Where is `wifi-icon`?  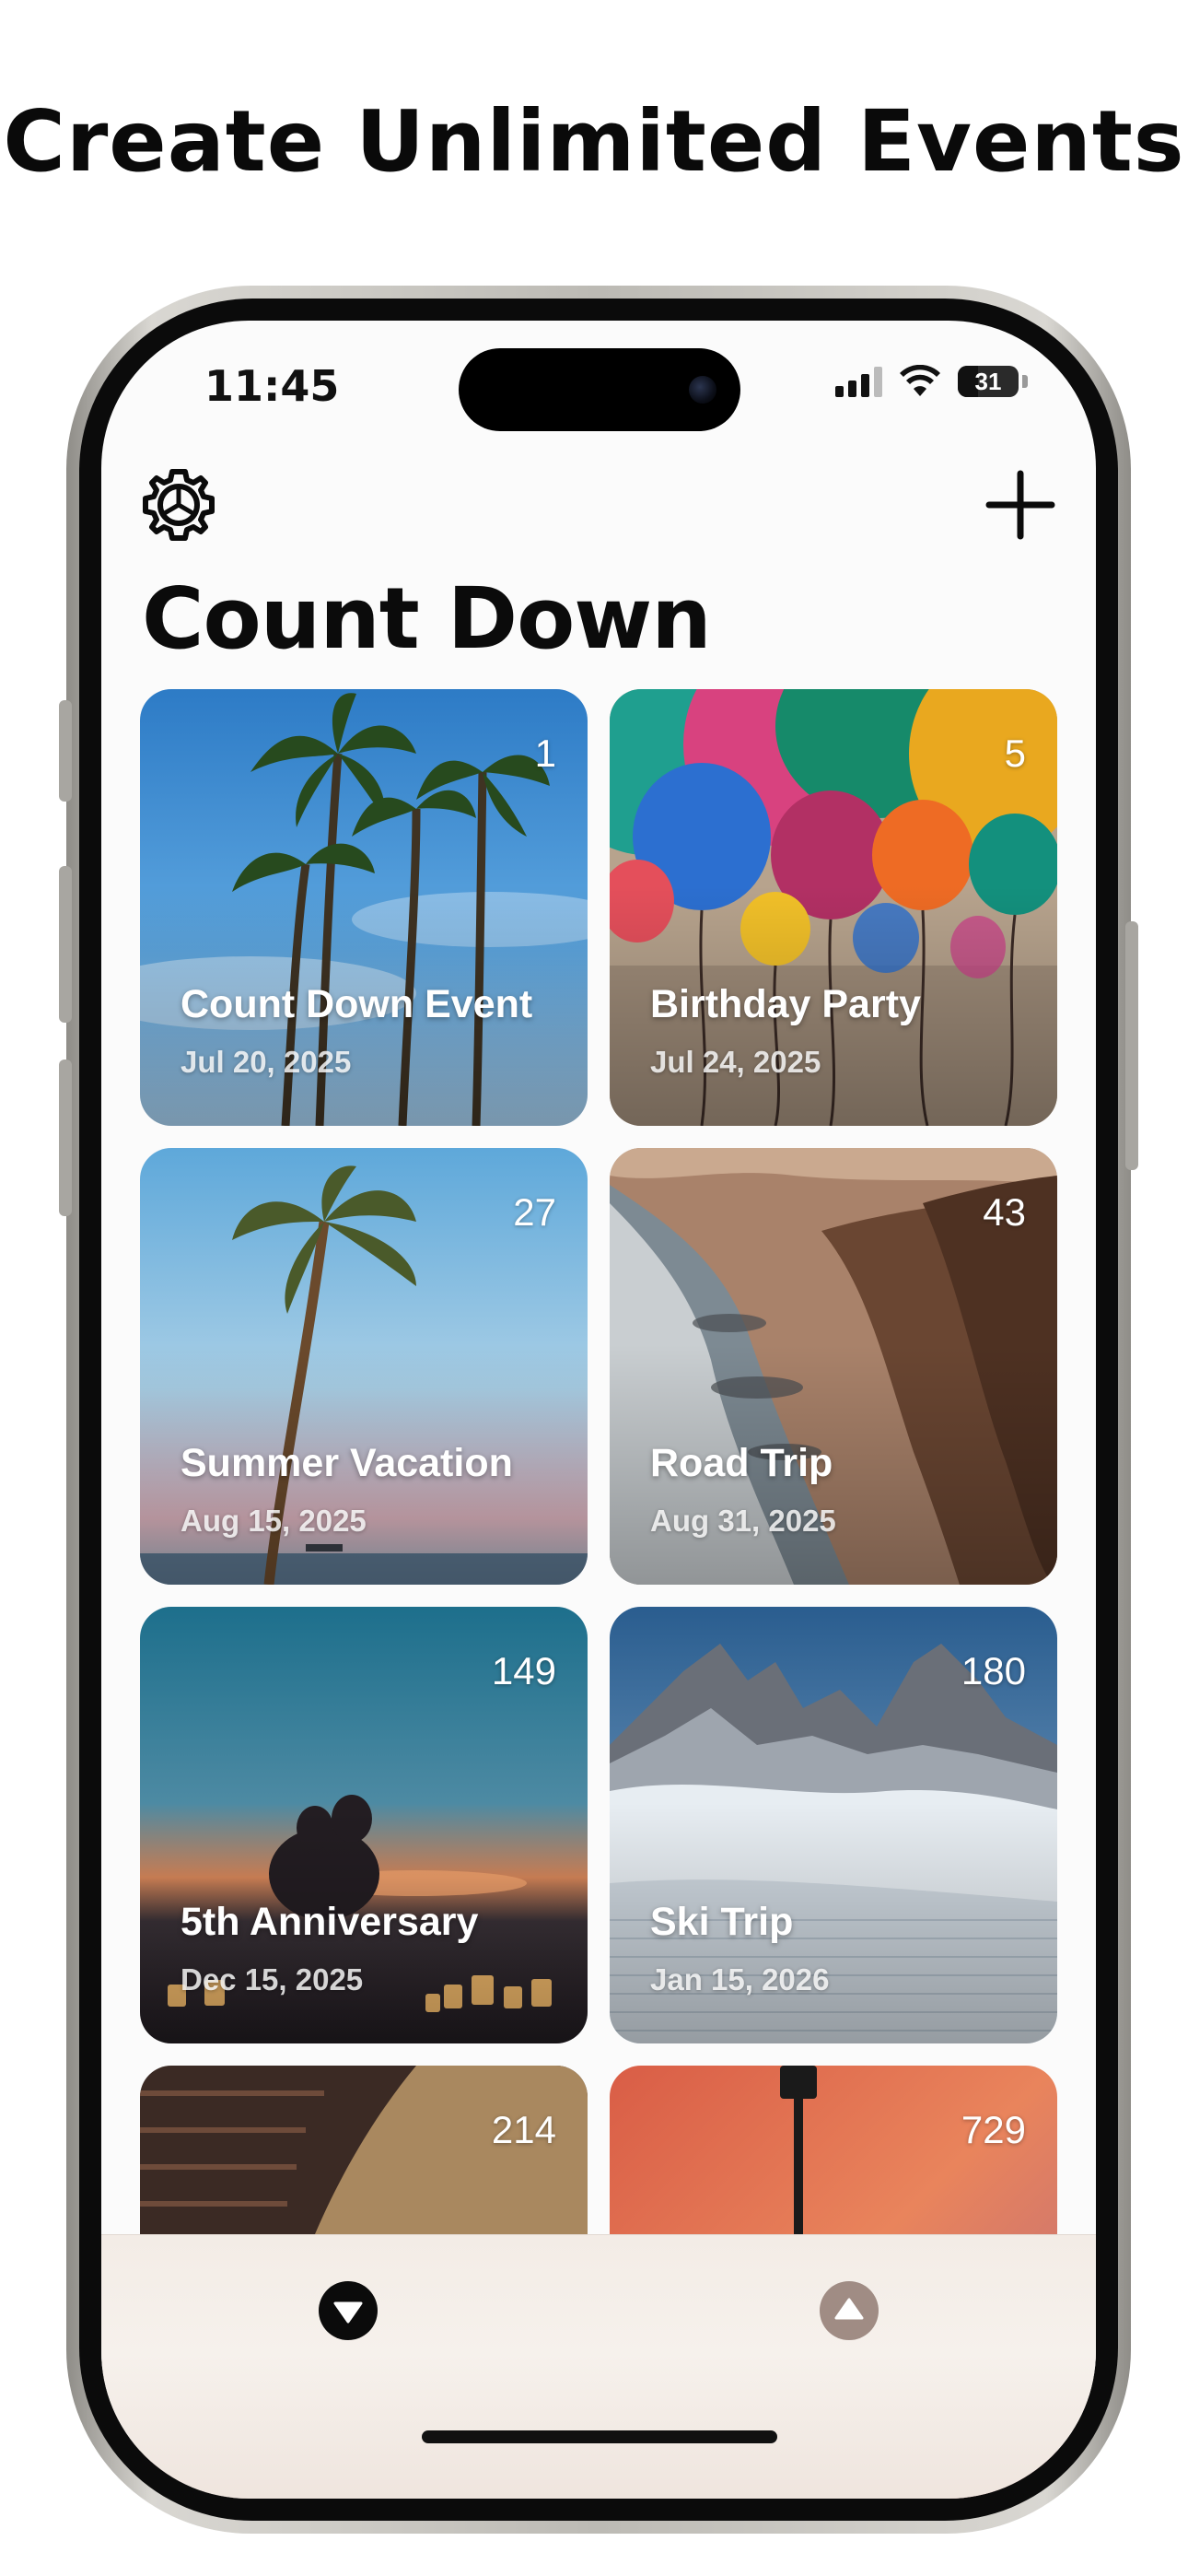 wifi-icon is located at coordinates (920, 380).